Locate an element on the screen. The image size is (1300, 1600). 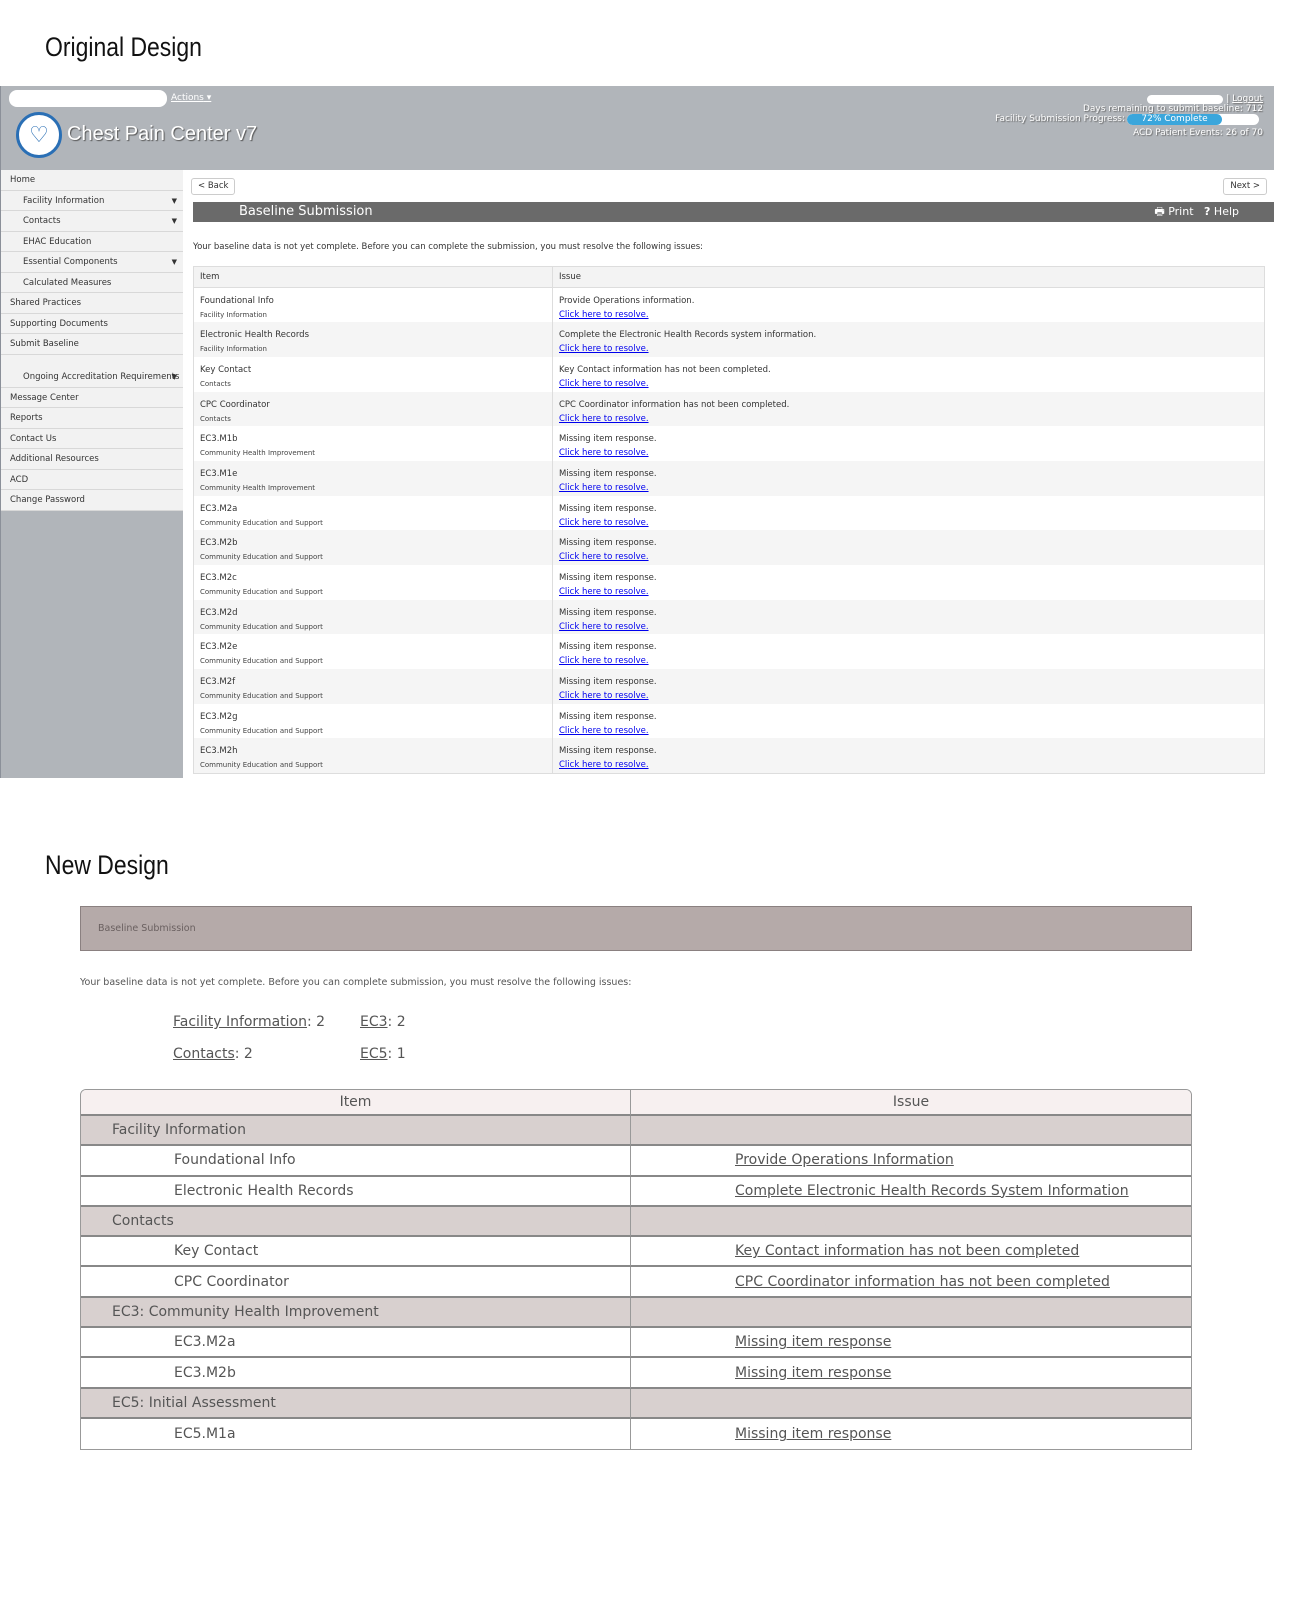
sidebar-item: Additional Resources is located at coordinates (92, 459).